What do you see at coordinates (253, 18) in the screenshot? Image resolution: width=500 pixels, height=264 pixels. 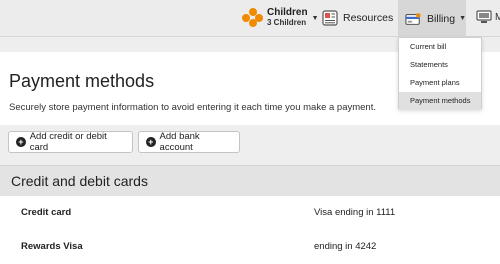 I see `children-icon` at bounding box center [253, 18].